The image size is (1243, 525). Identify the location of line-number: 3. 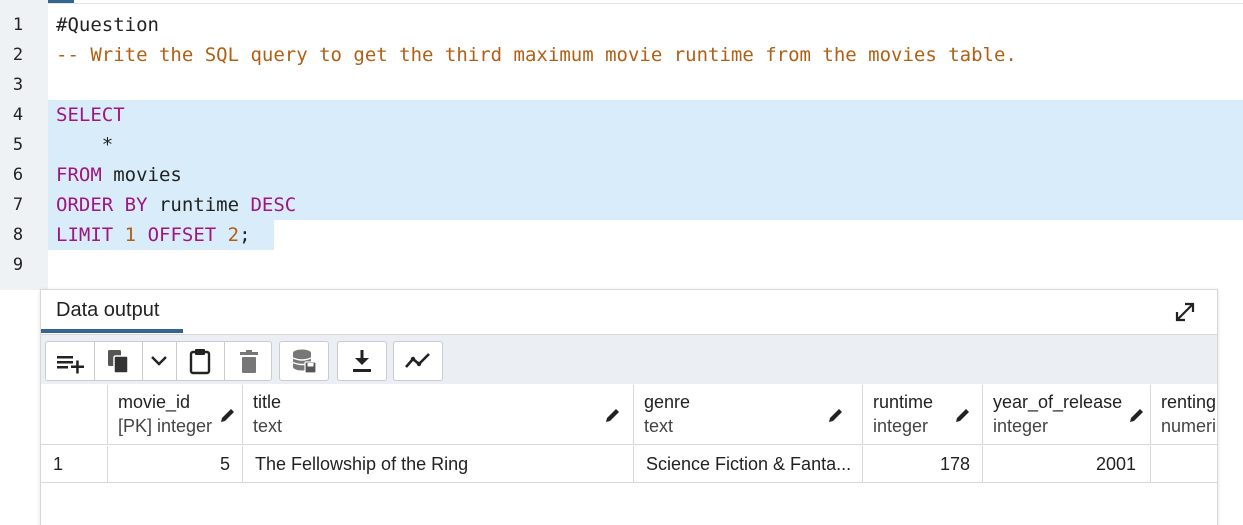
(18, 85).